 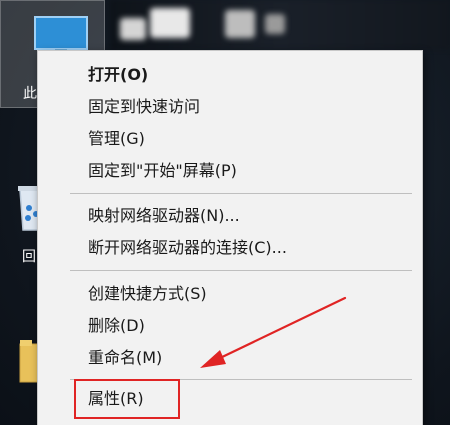 What do you see at coordinates (116, 325) in the screenshot?
I see `menu-item-label: 删除(D)` at bounding box center [116, 325].